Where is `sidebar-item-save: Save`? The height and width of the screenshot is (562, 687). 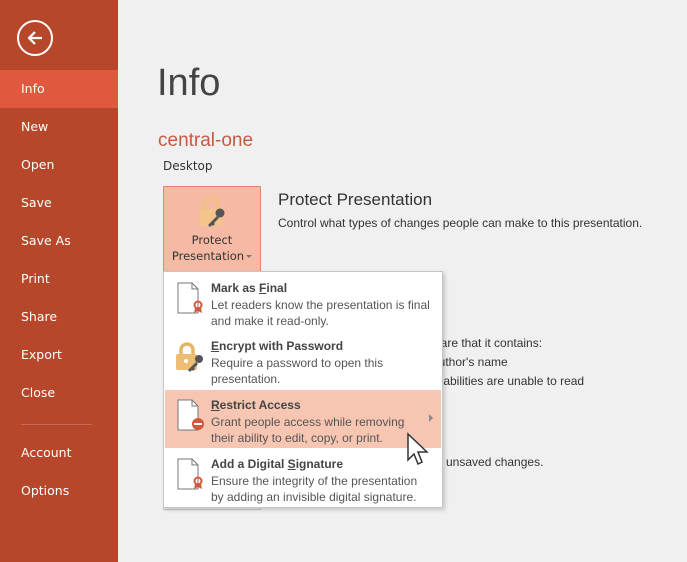 sidebar-item-save: Save is located at coordinates (59, 203).